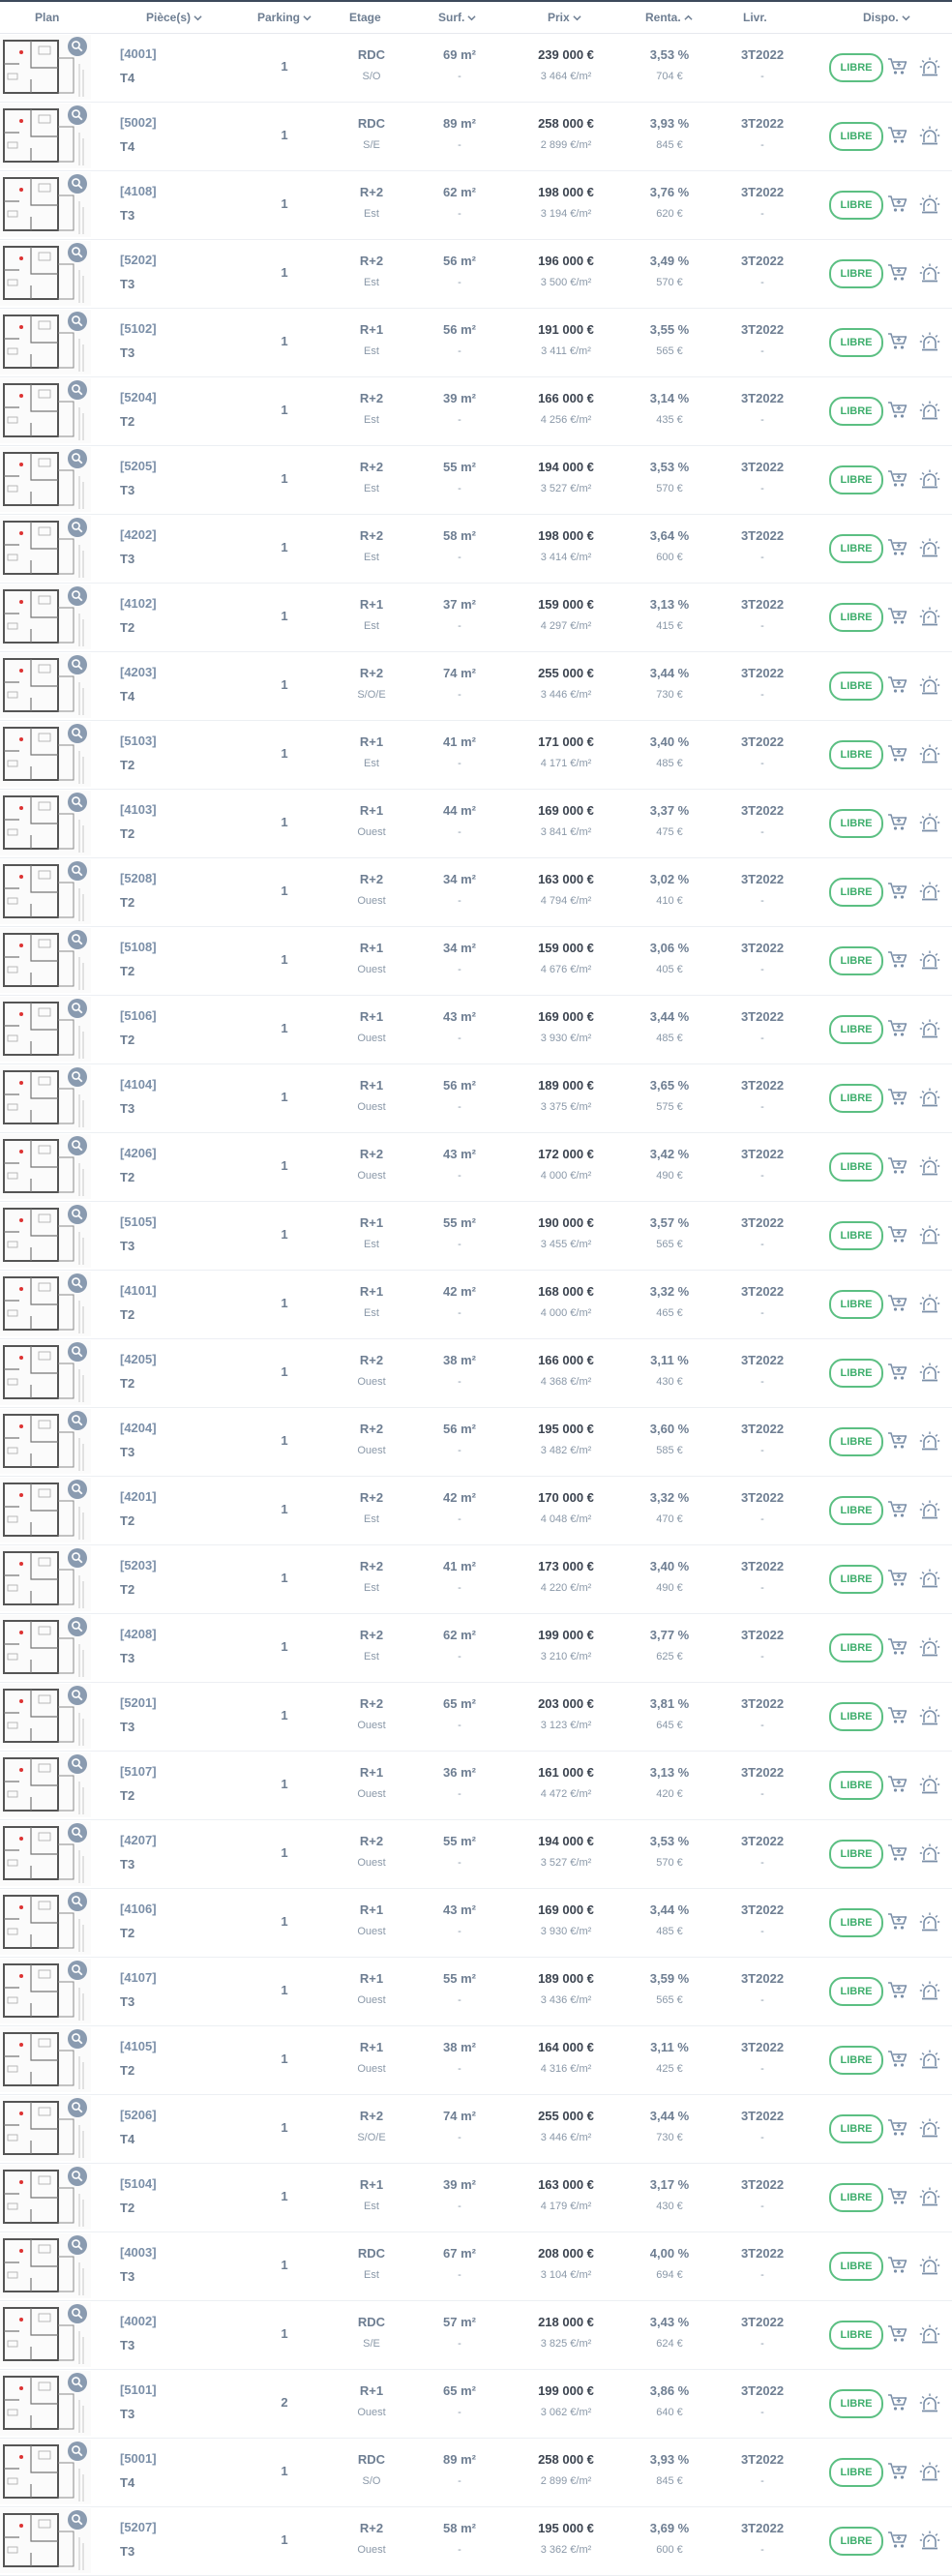 The width and height of the screenshot is (952, 2576). I want to click on lot-number-link: [4002], so click(138, 2321).